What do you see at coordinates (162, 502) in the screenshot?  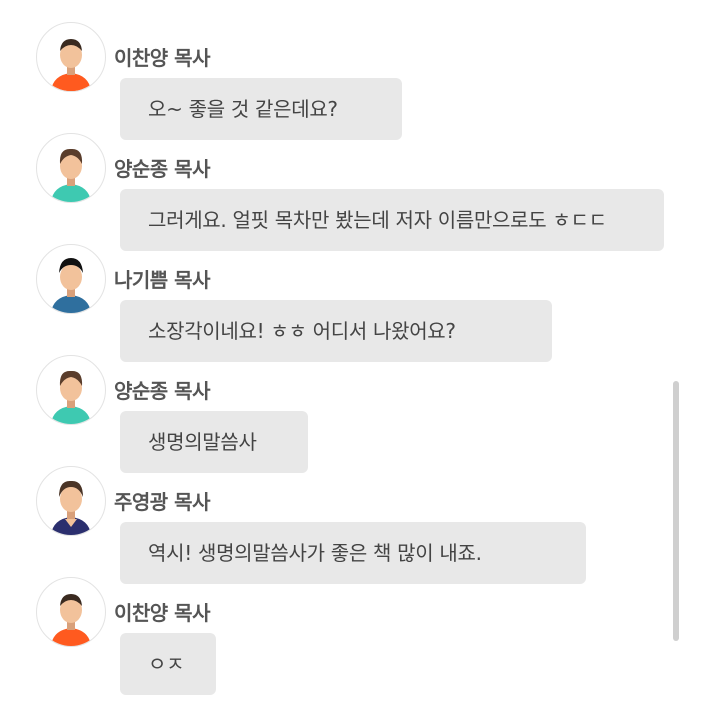 I see `sender-name: 주영광 목사` at bounding box center [162, 502].